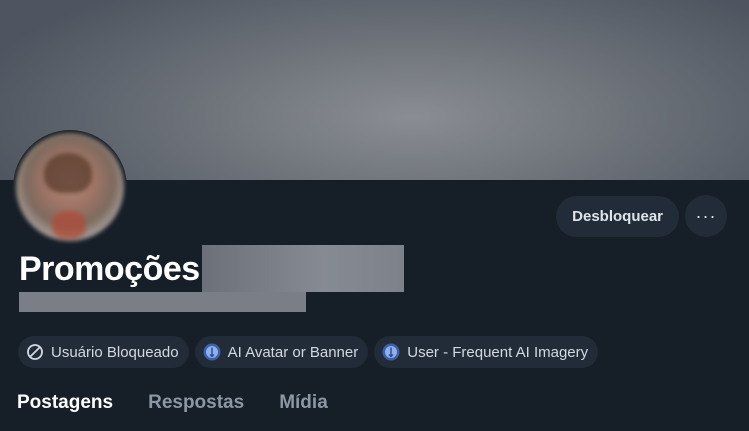 The width and height of the screenshot is (749, 431). I want to click on label-blocked-user: Usuário Bloqueado, so click(103, 352).